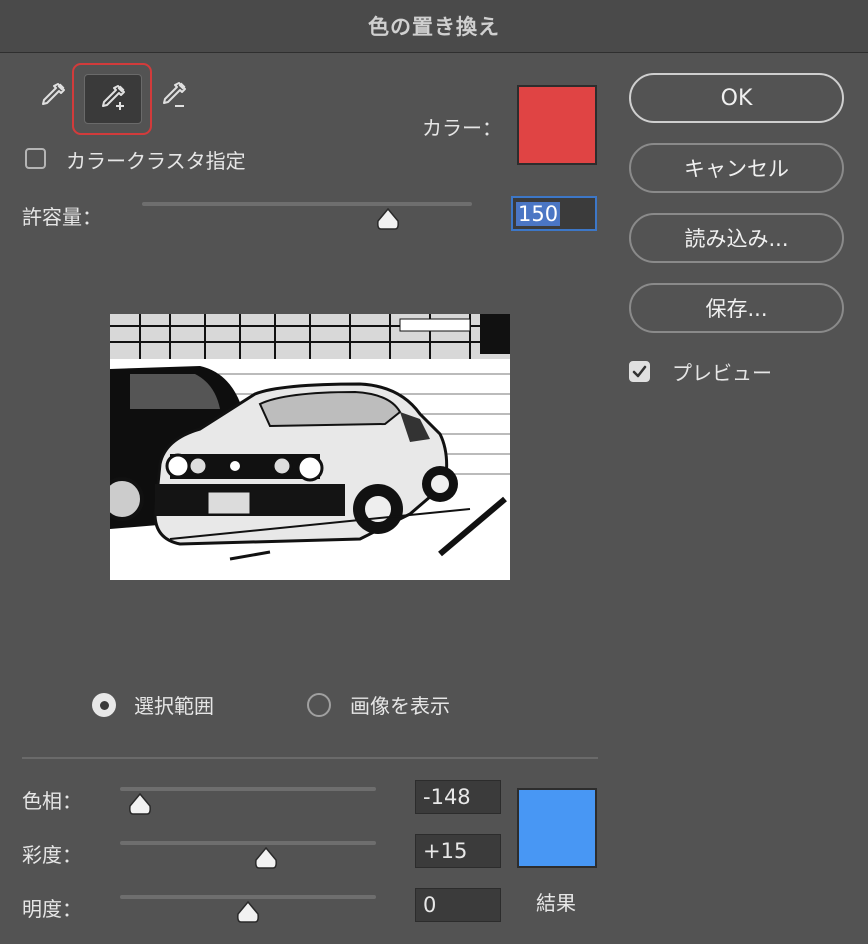 This screenshot has height=944, width=868. Describe the element at coordinates (248, 897) in the screenshot. I see `lightness-slider` at that location.